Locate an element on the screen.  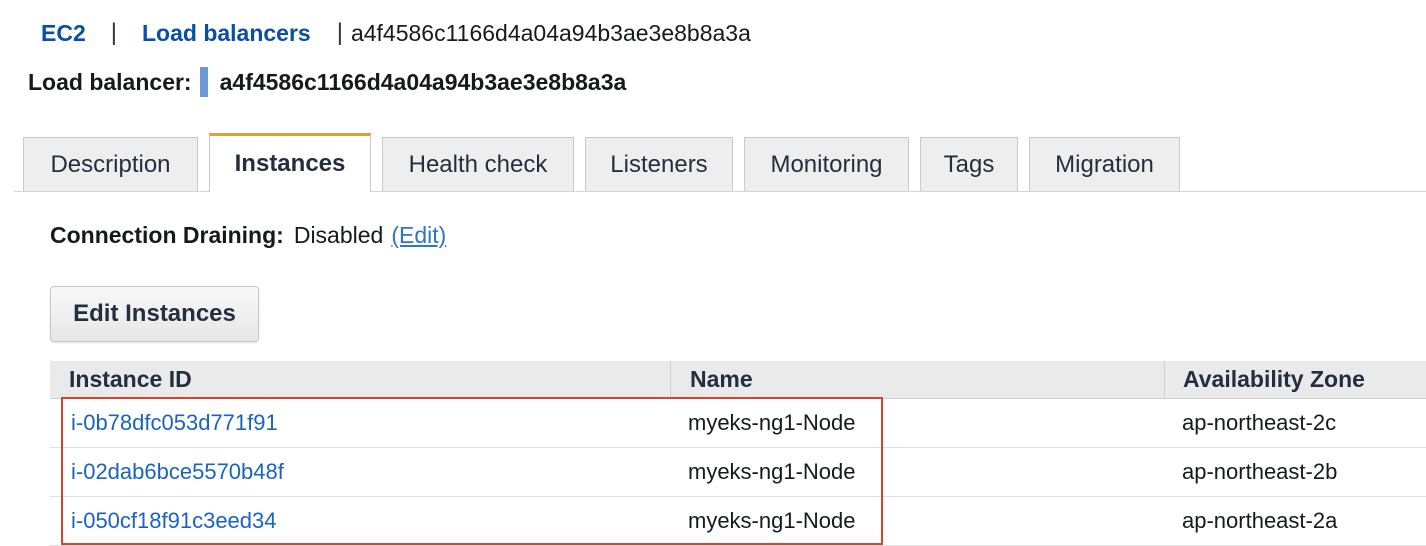
title-marker is located at coordinates (203, 82).